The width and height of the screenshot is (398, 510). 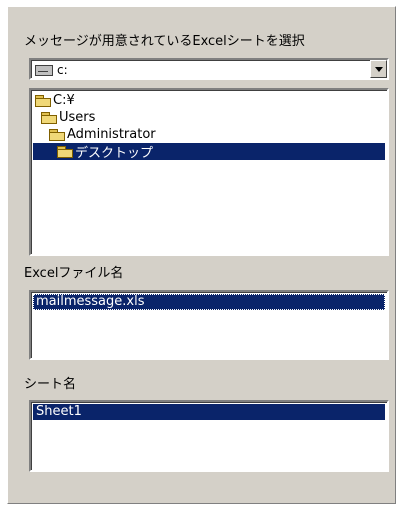 What do you see at coordinates (62, 70) in the screenshot?
I see `drive-label: c:` at bounding box center [62, 70].